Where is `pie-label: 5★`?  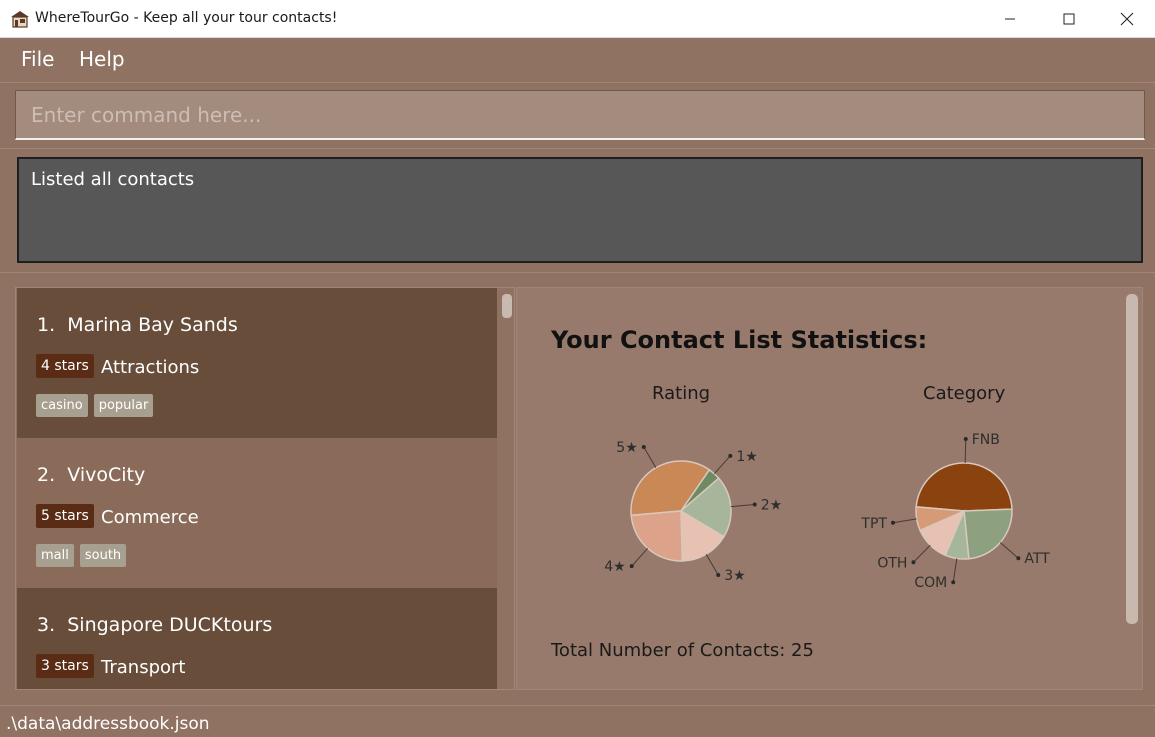 pie-label: 5★ is located at coordinates (626, 448).